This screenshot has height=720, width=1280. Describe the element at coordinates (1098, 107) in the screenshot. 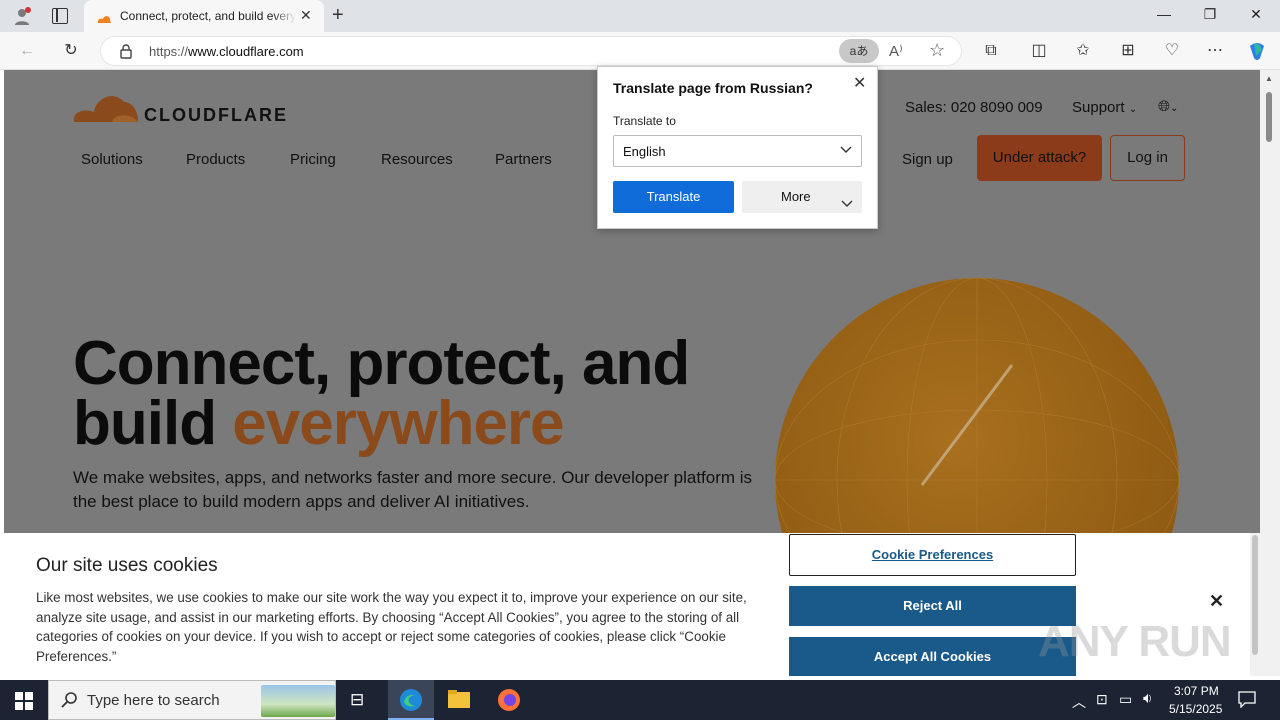

I see `support-label: Support` at that location.